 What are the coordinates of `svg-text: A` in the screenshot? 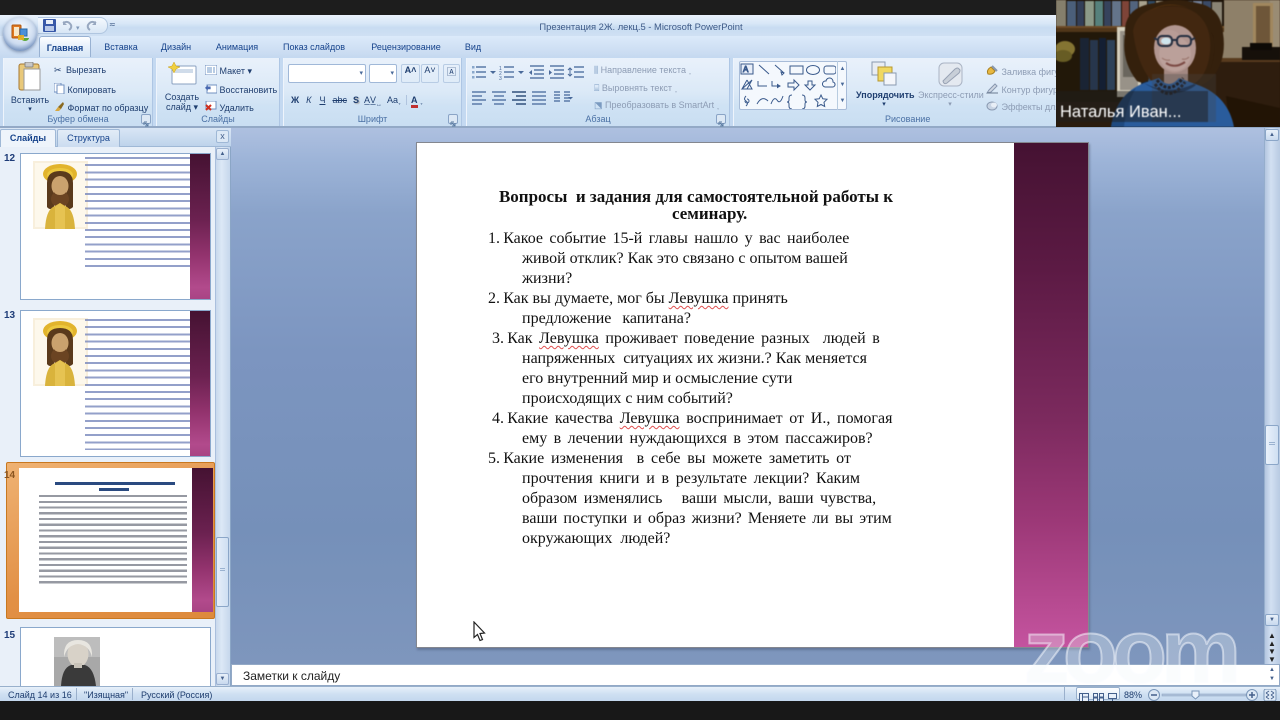 It's located at (746, 69).